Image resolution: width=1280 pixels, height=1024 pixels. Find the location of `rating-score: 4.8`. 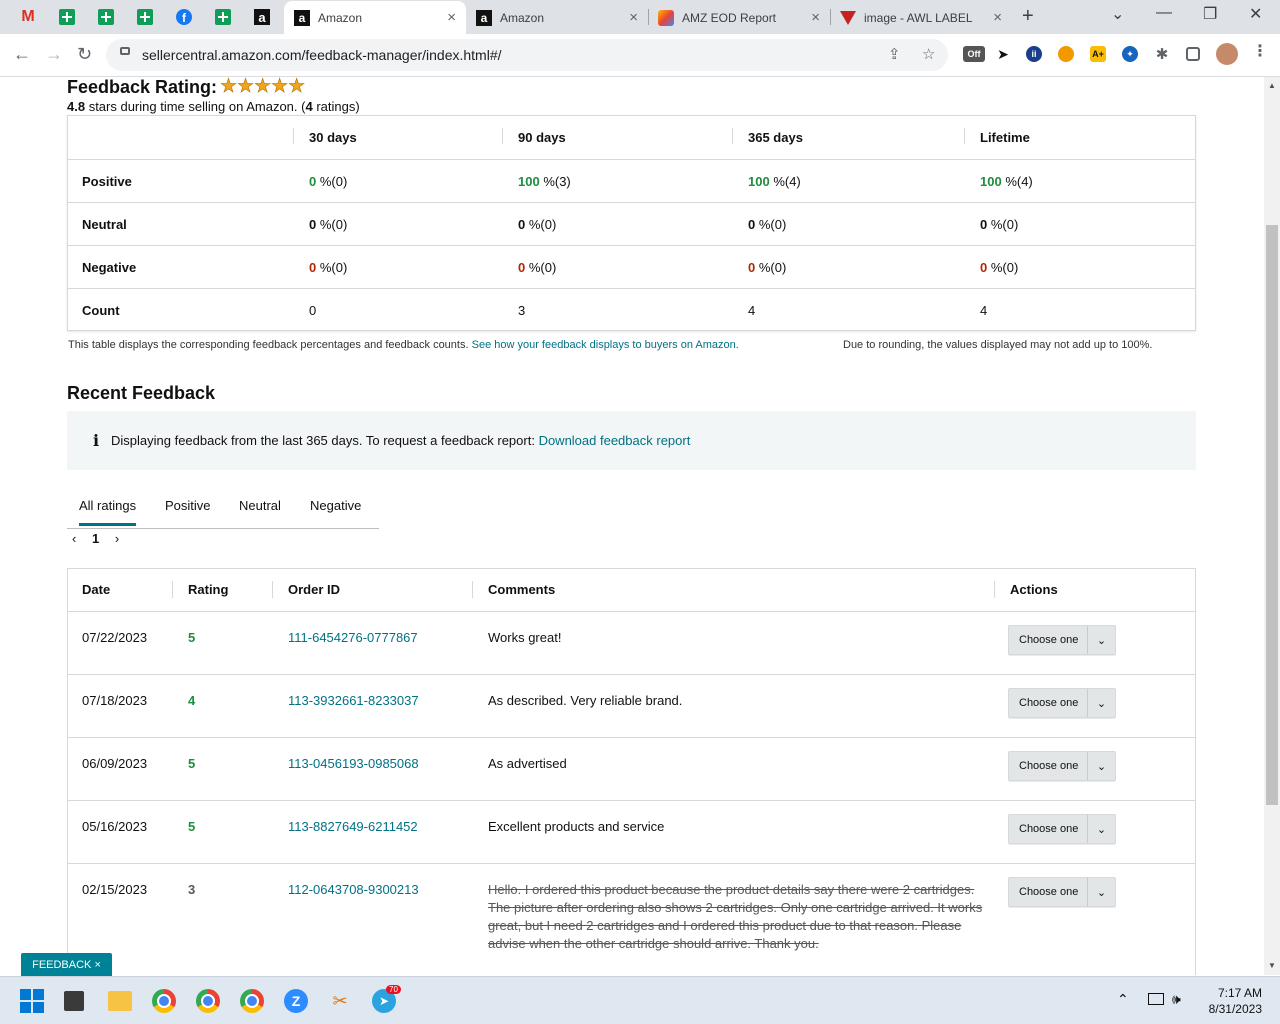

rating-score: 4.8 is located at coordinates (76, 106).